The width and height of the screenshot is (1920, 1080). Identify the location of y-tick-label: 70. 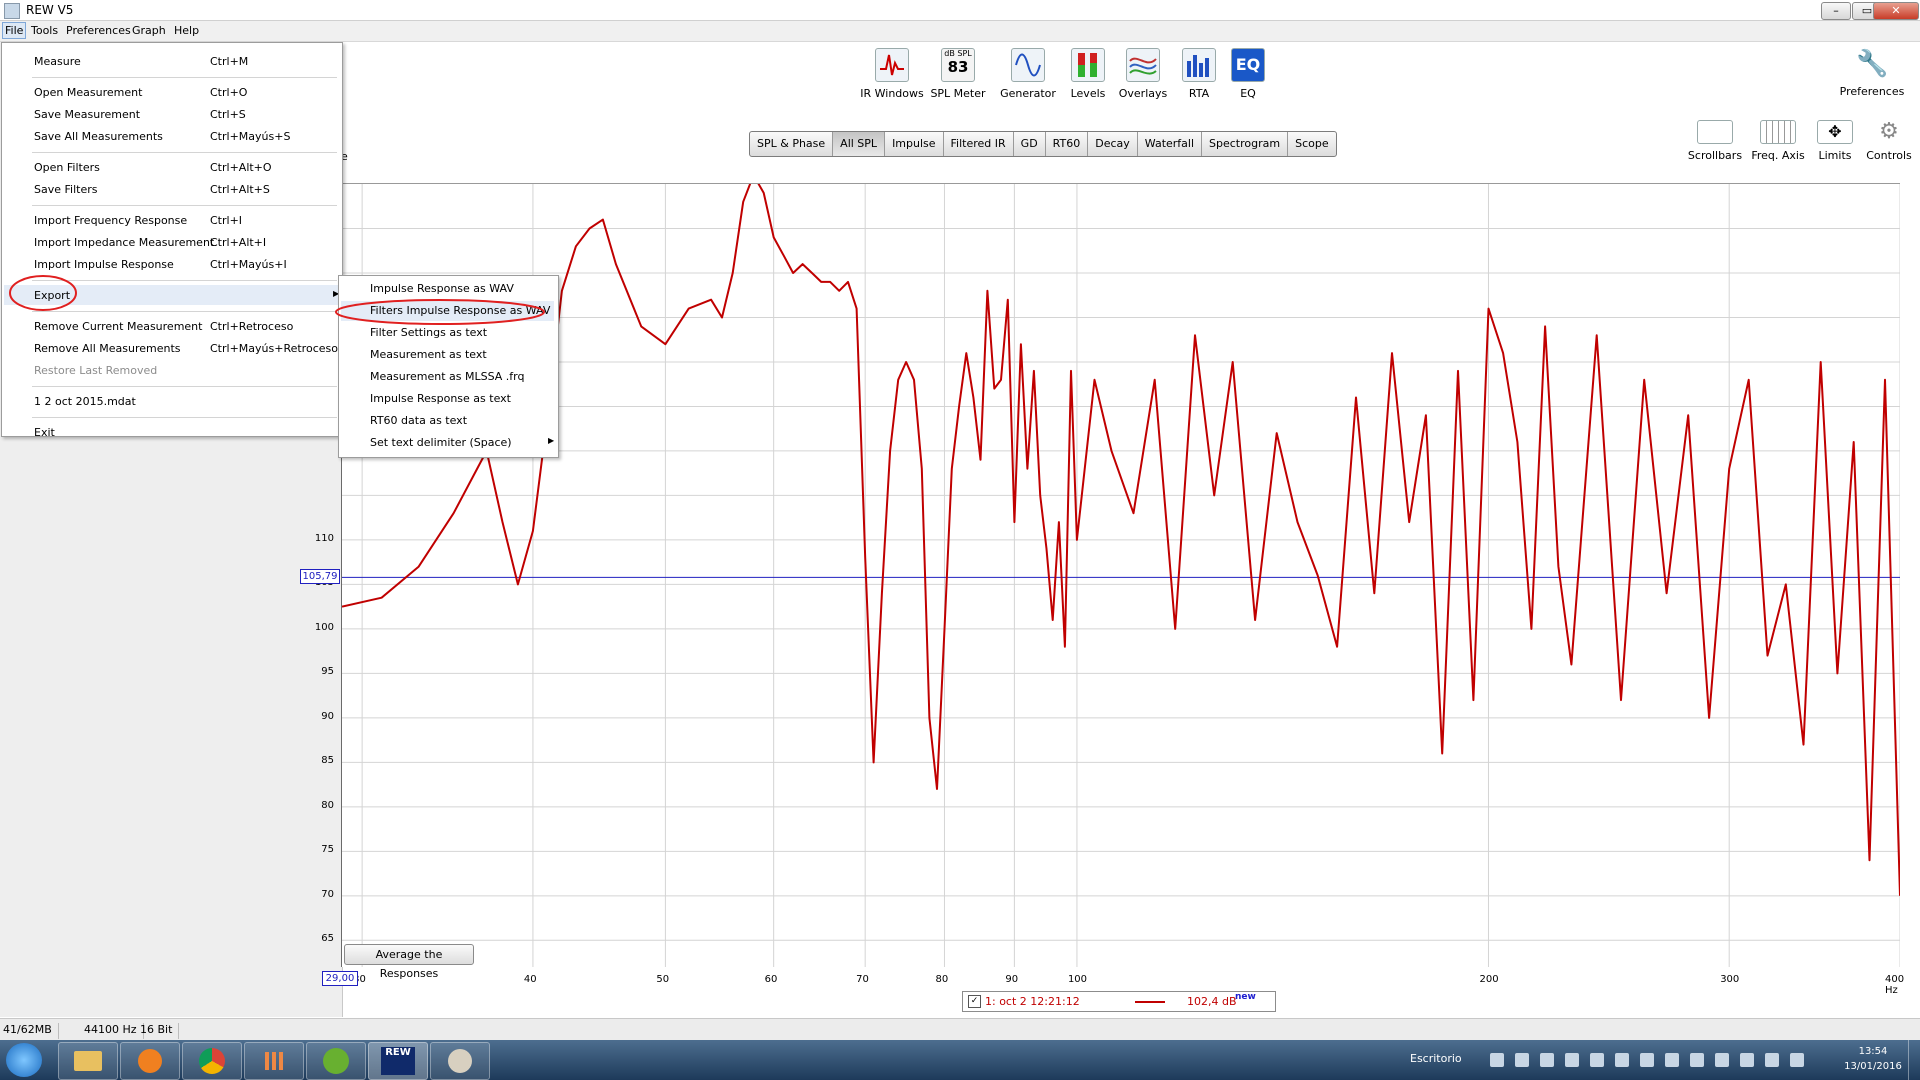
(327, 894).